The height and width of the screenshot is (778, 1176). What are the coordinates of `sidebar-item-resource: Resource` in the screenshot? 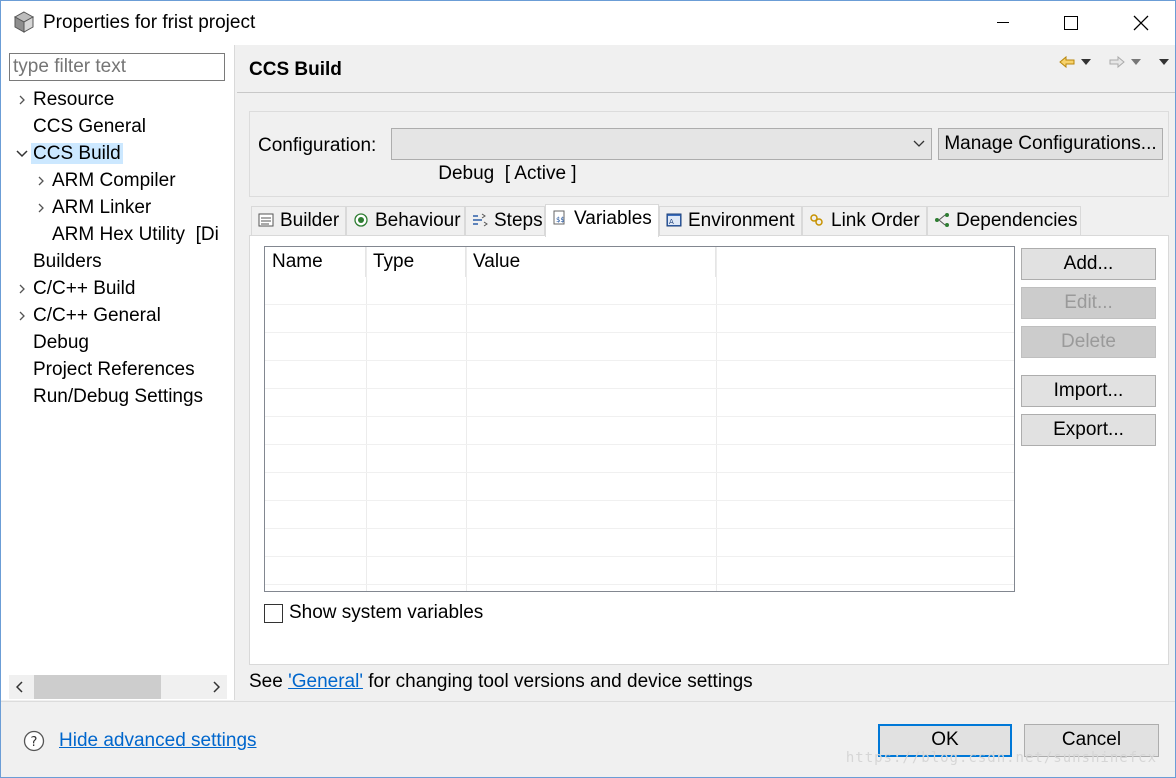 It's located at (65, 99).